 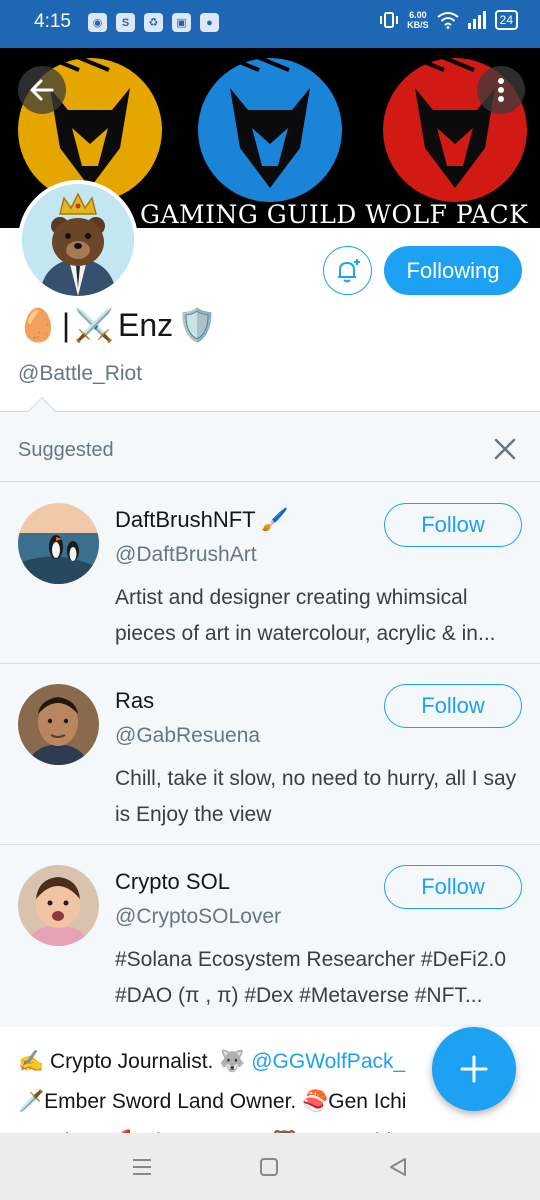 I want to click on bio-mention-link: @GGWolfPack_, so click(x=328, y=1061).